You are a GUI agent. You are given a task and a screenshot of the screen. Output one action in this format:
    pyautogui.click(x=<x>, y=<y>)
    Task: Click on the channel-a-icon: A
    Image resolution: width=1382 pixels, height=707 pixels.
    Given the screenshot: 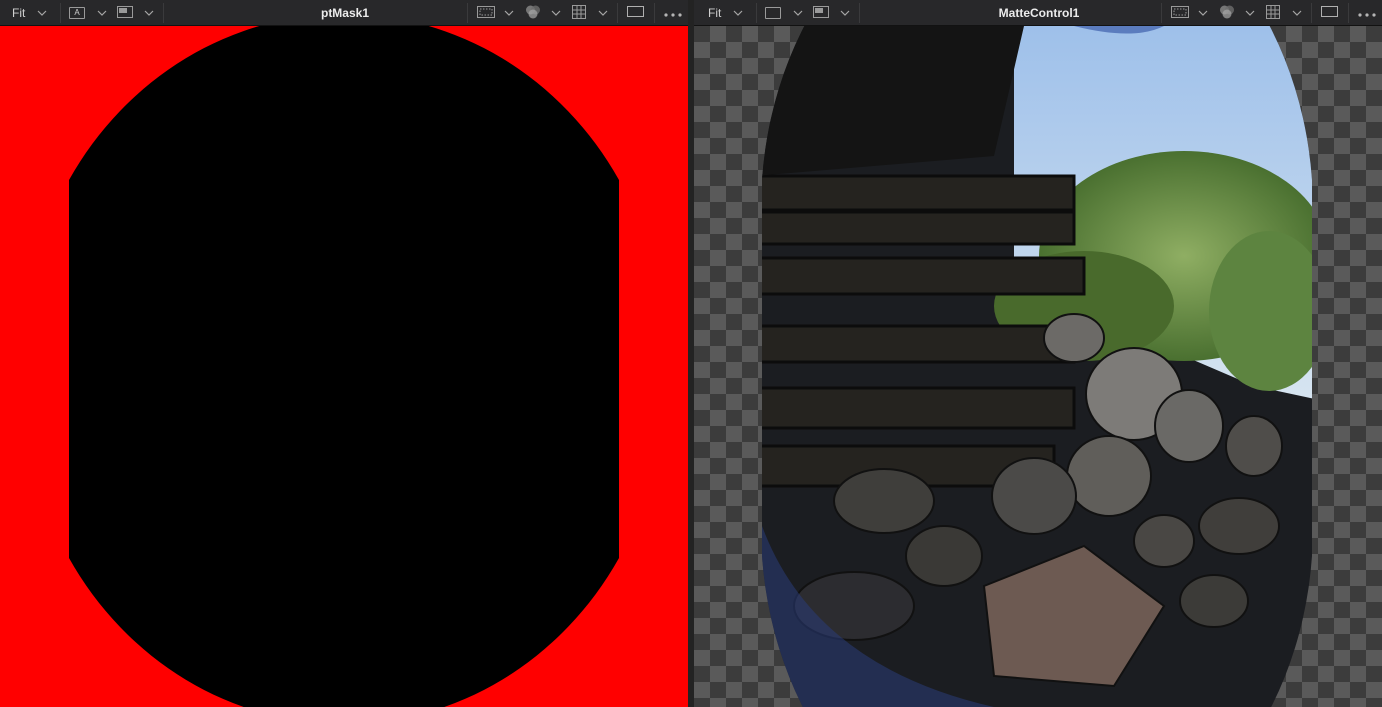 What is the action you would take?
    pyautogui.click(x=77, y=13)
    